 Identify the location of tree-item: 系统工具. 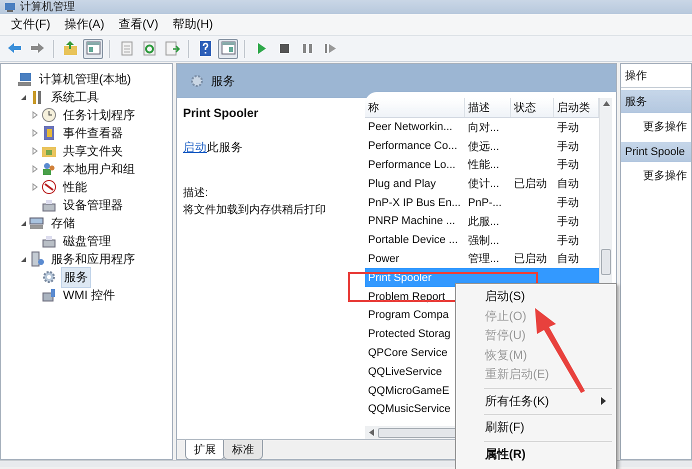
(75, 97).